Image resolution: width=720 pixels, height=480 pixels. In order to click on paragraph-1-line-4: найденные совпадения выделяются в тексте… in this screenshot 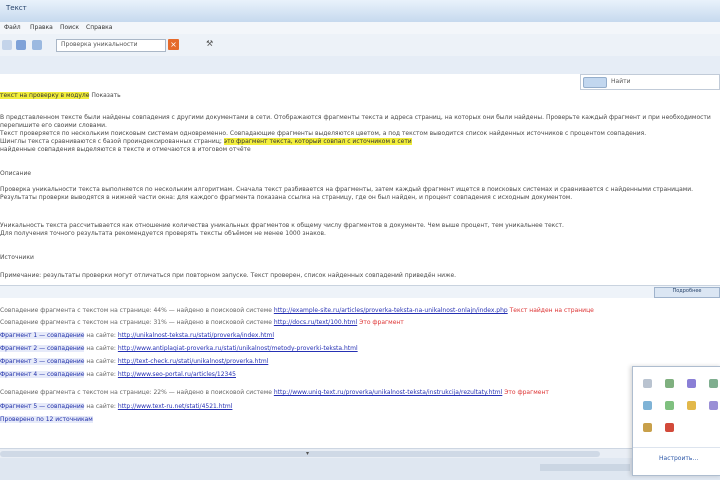, I will do `click(125, 149)`.